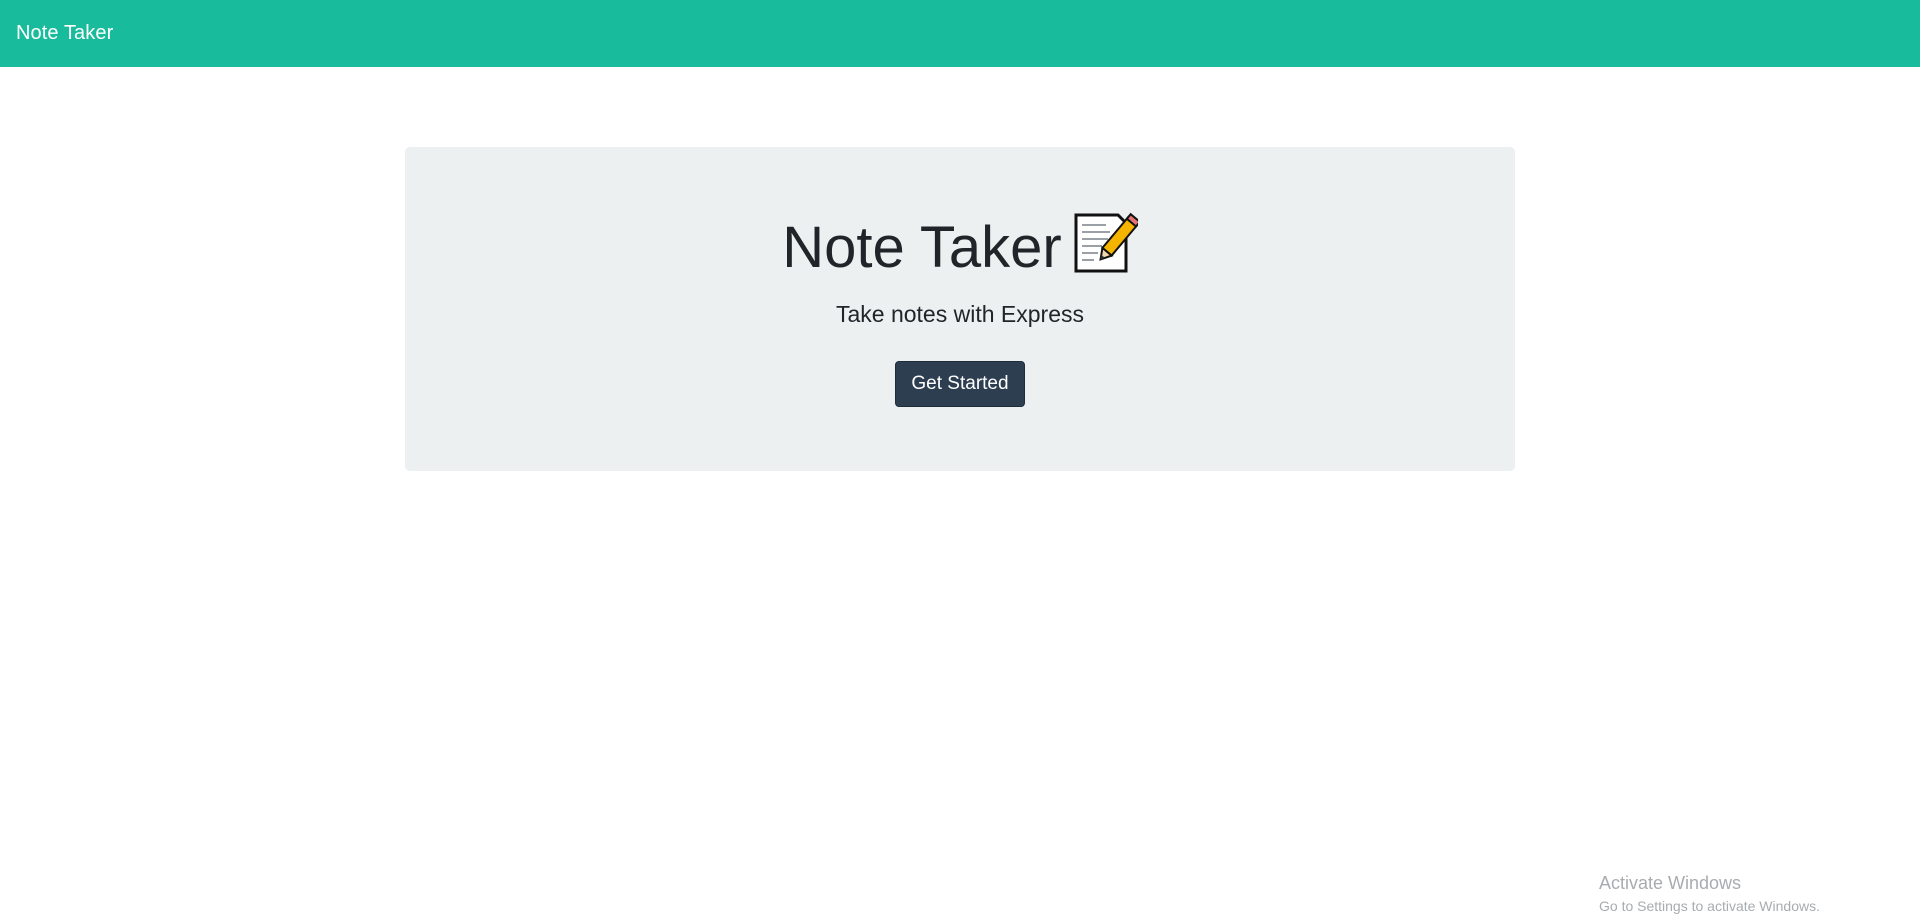 The image size is (1920, 919). Describe the element at coordinates (1709, 906) in the screenshot. I see `watermark-subtitle: Go to Settings to activate Windows.` at that location.